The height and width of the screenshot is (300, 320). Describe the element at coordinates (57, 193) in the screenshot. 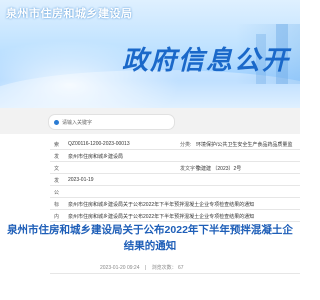

I see `metadata-label: 公` at that location.